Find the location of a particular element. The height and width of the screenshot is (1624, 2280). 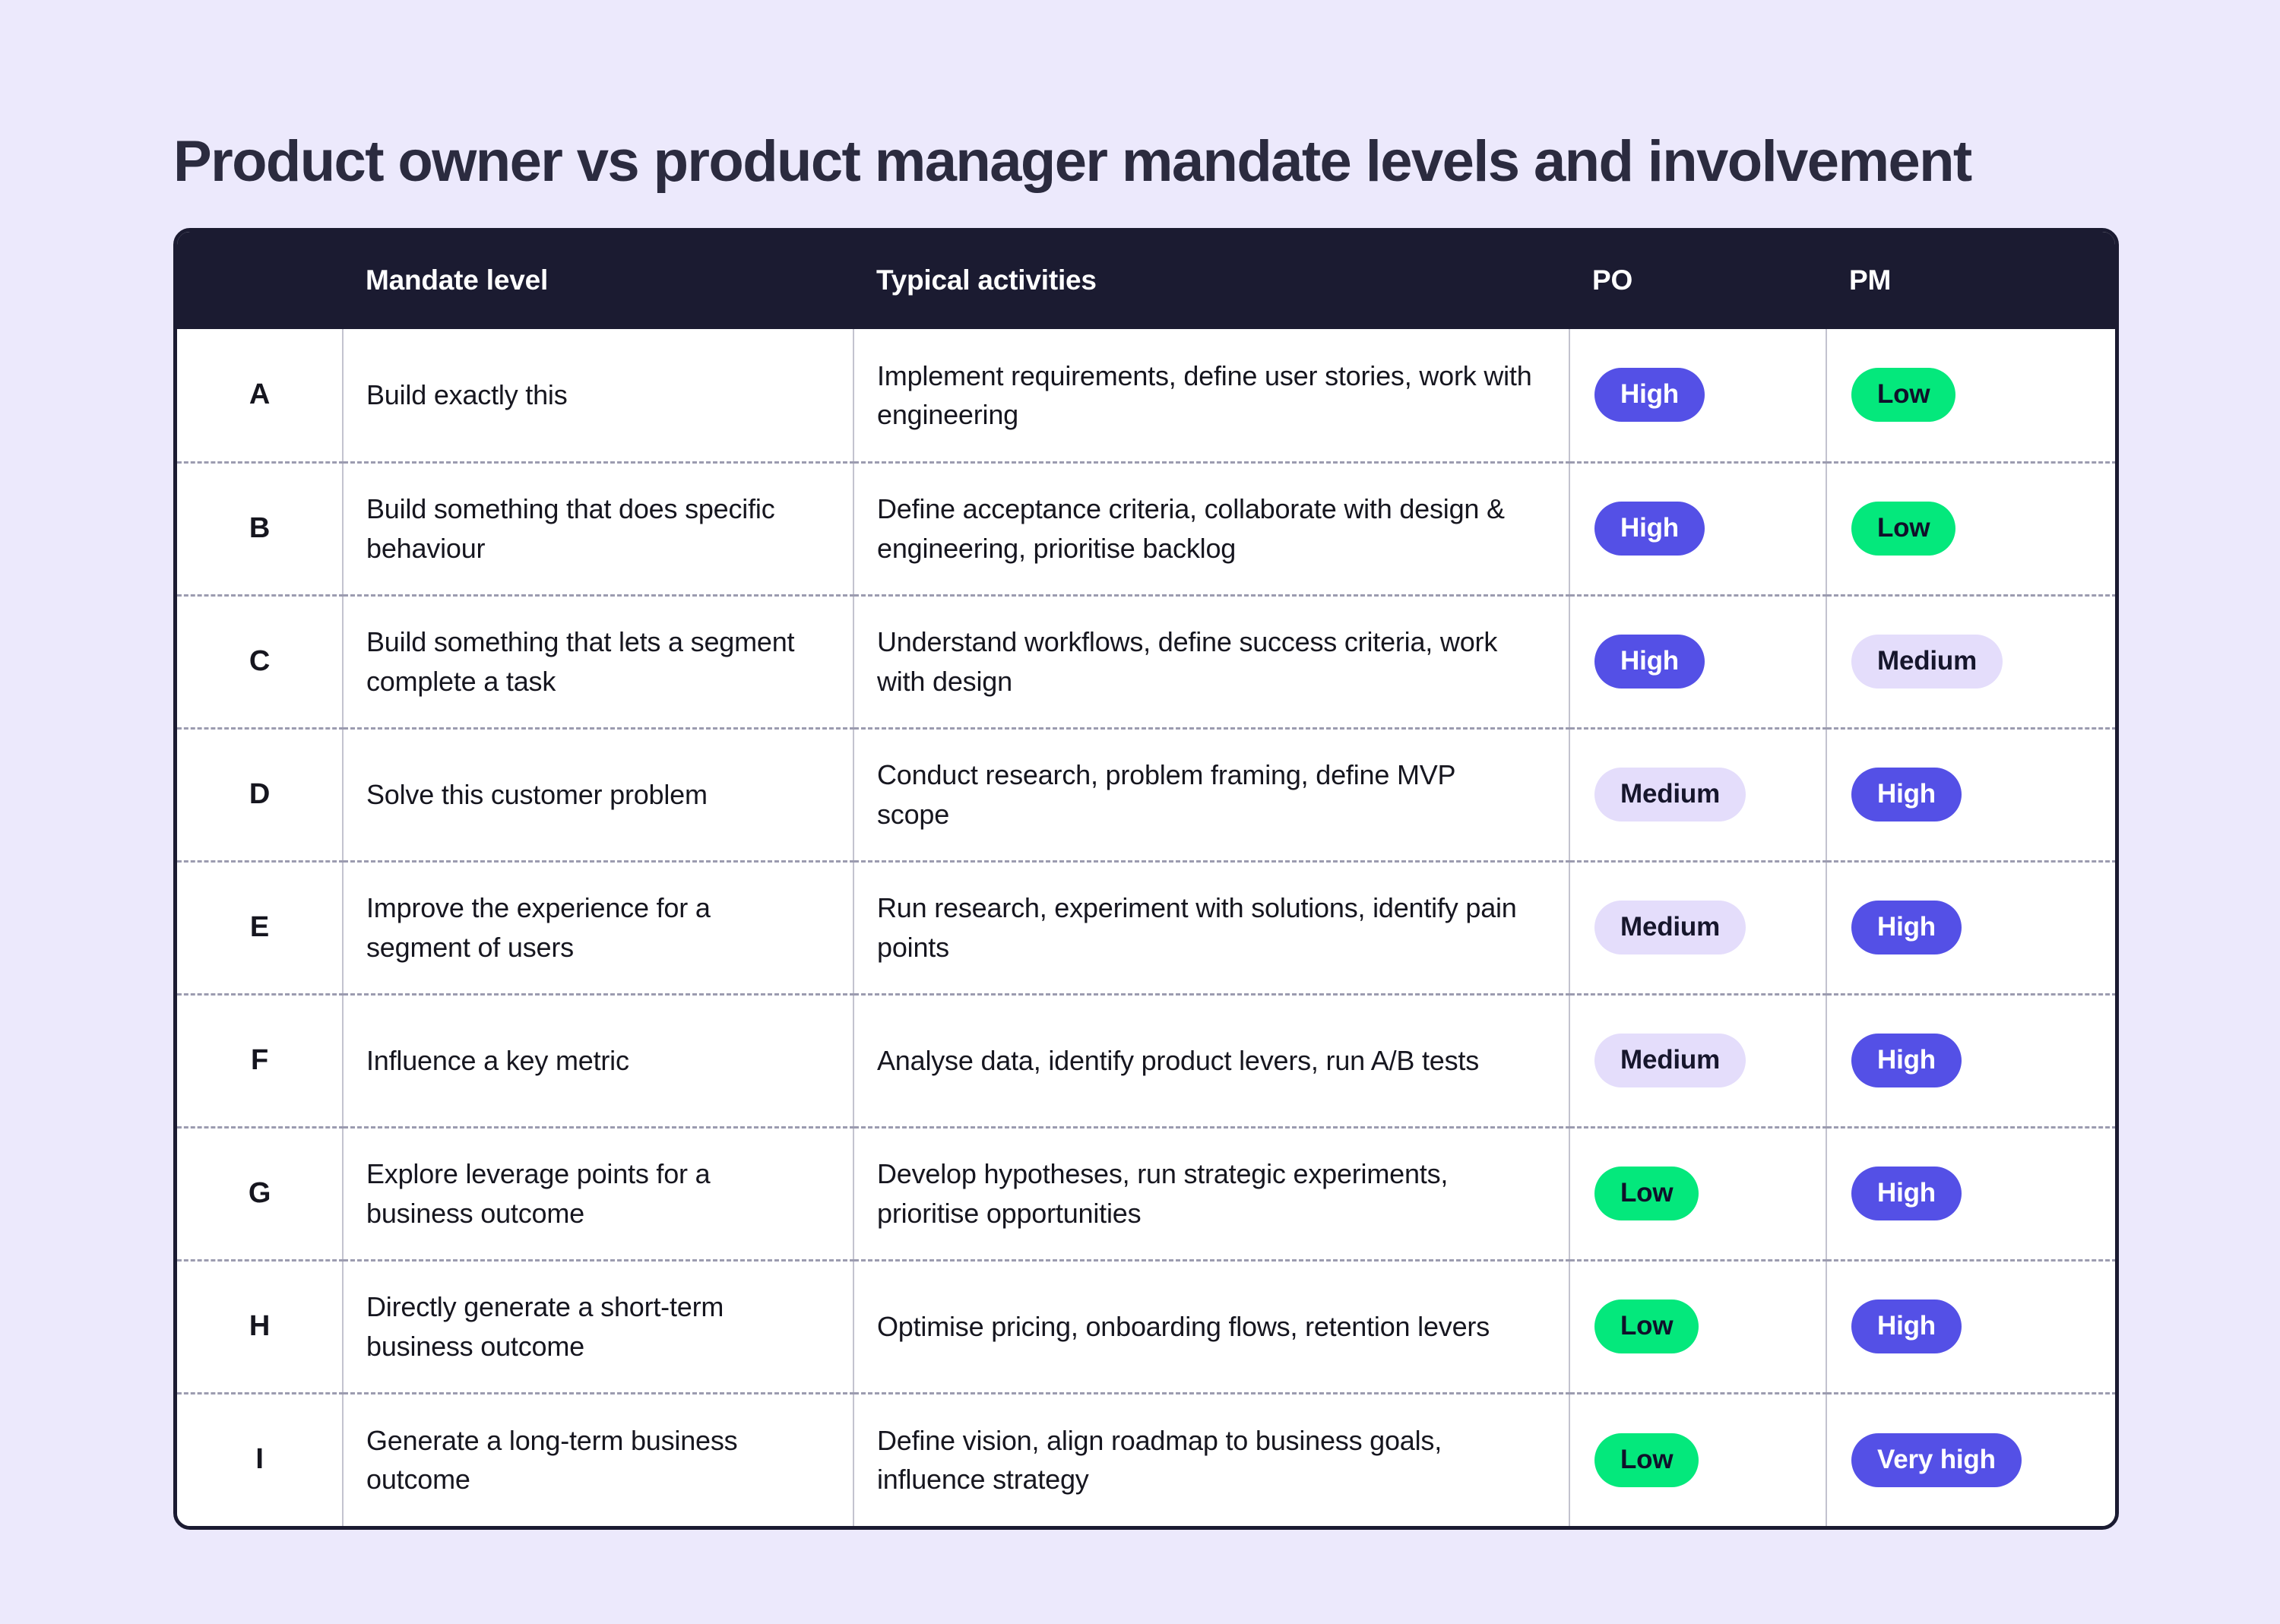

pm-involvement-badge: Very high is located at coordinates (1936, 1460).